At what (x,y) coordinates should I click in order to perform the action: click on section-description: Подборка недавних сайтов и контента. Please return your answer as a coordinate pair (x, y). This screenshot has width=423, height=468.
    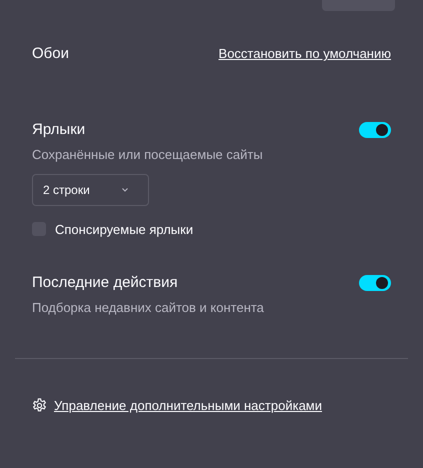
    Looking at the image, I should click on (148, 308).